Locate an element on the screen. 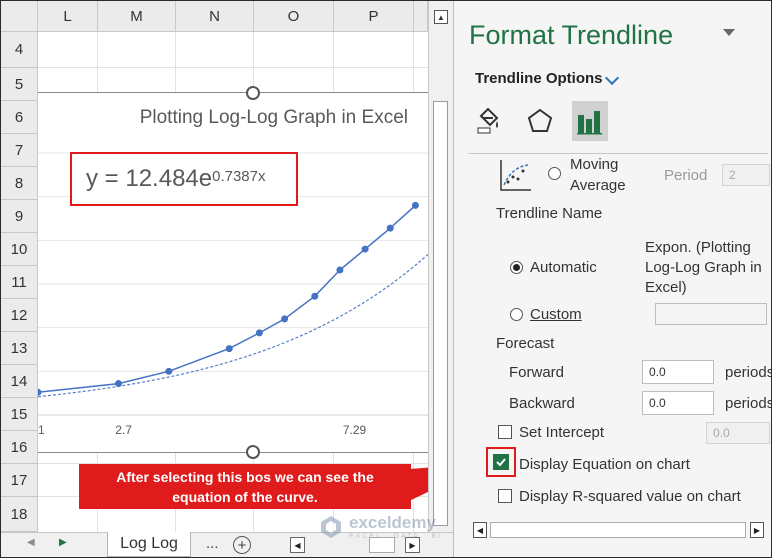 This screenshot has width=772, height=558. chart-resize-handle-bottom is located at coordinates (253, 452).